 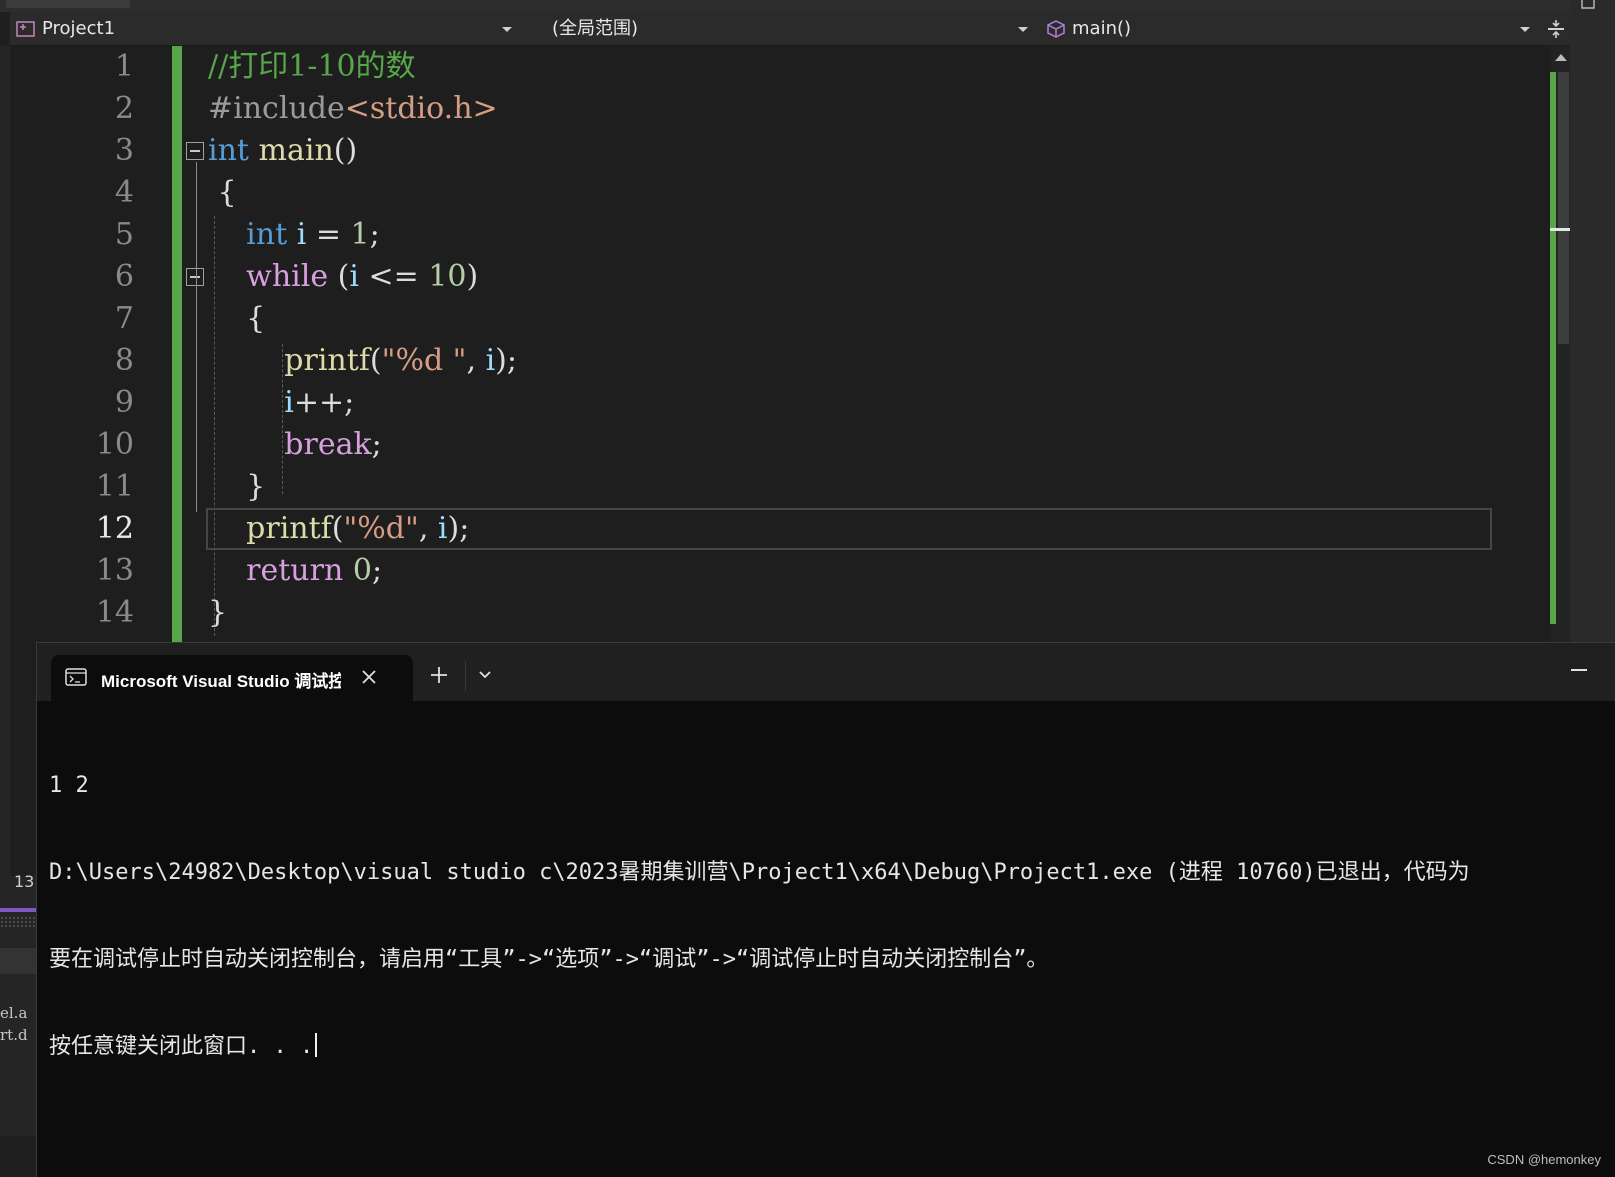 I want to click on fold-toggle-main, so click(x=195, y=151).